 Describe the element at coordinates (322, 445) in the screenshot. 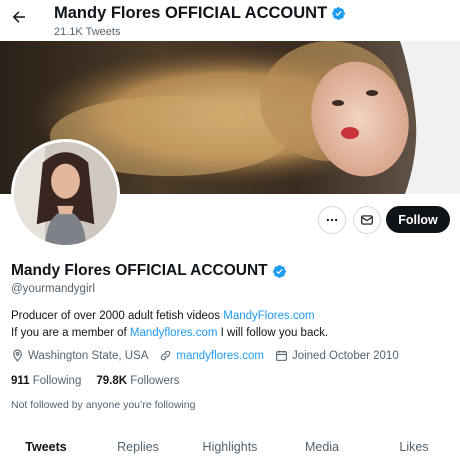

I see `tab-media: Media` at that location.